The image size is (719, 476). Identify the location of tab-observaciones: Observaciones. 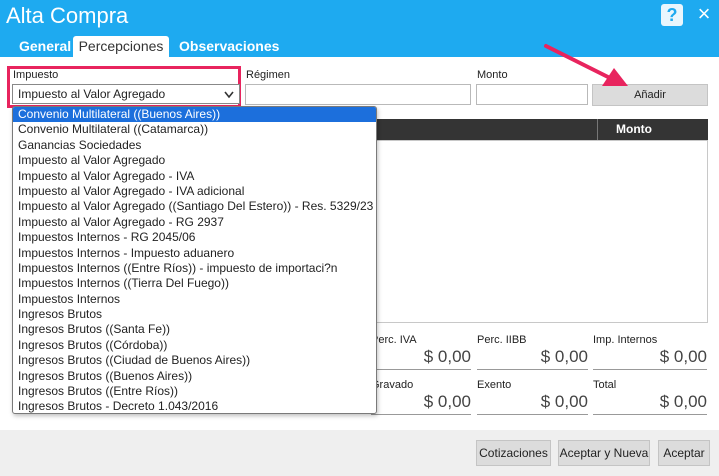
(229, 46).